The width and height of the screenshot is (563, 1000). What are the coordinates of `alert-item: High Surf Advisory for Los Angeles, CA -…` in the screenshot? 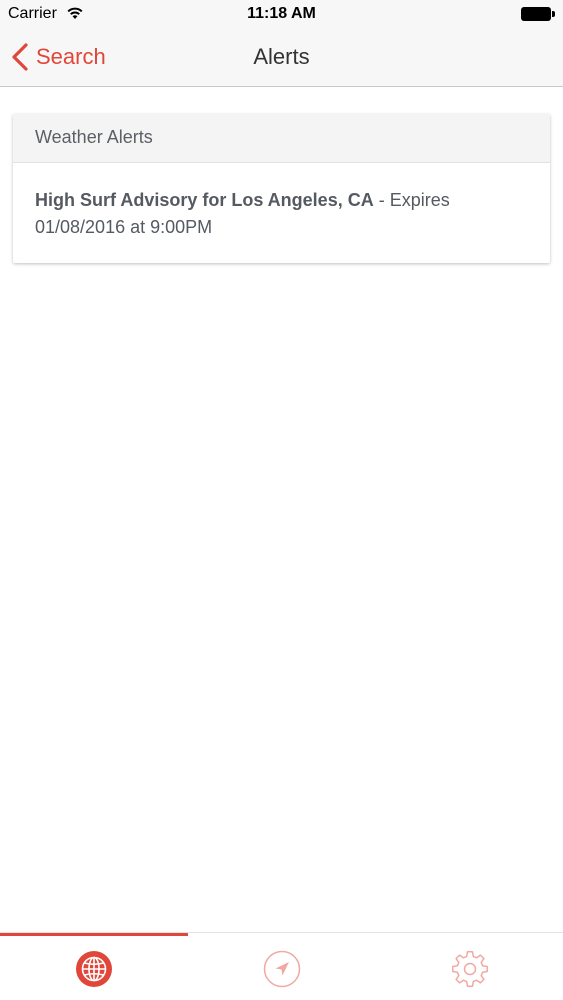 It's located at (281, 202).